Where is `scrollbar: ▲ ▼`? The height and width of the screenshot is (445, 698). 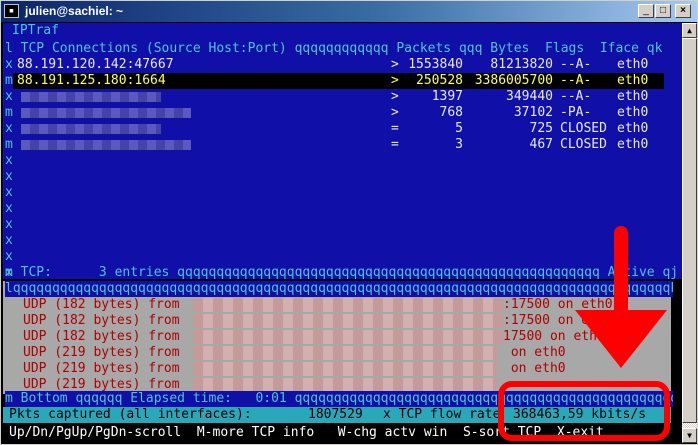
scrollbar: ▲ ▼ is located at coordinates (689, 233).